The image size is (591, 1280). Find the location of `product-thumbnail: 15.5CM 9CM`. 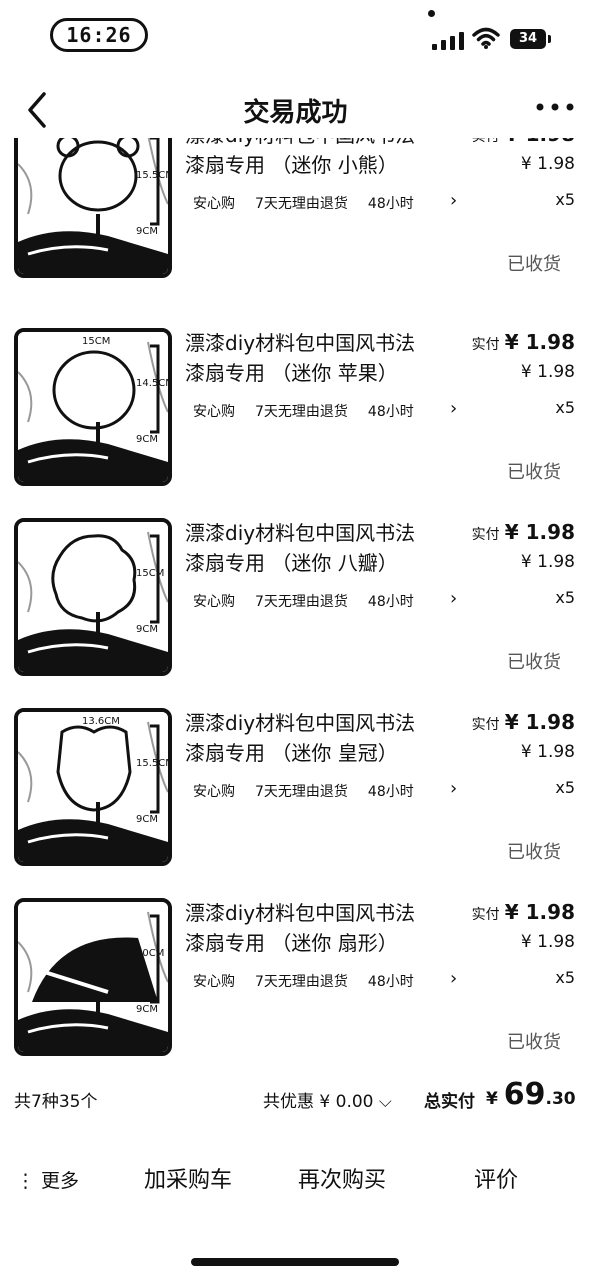

product-thumbnail: 15.5CM 9CM is located at coordinates (93, 208).